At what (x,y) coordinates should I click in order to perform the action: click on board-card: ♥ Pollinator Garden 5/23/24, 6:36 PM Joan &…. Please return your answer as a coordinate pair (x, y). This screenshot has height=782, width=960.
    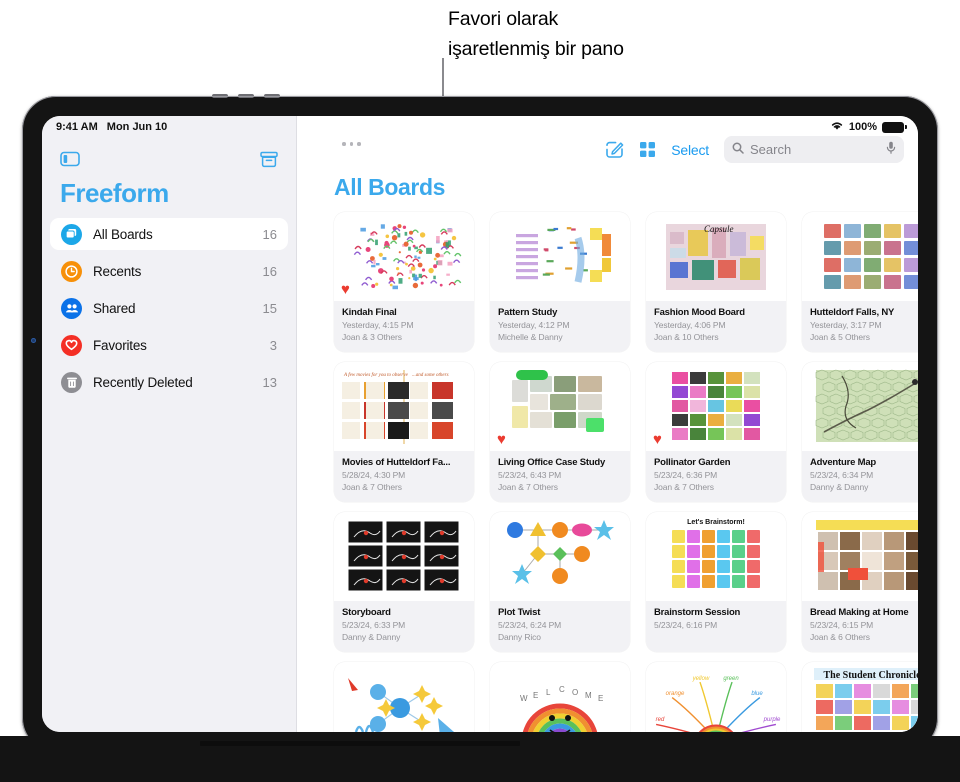
    Looking at the image, I should click on (716, 432).